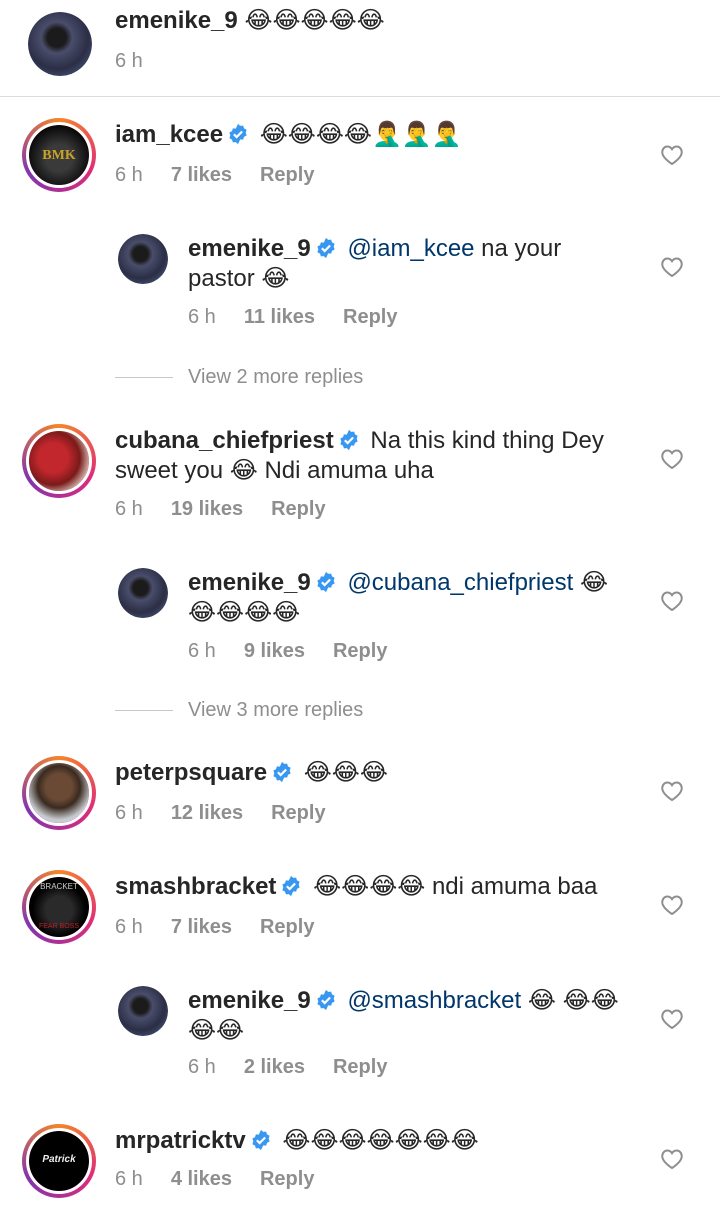  I want to click on avatar: Patrick, so click(59, 1161).